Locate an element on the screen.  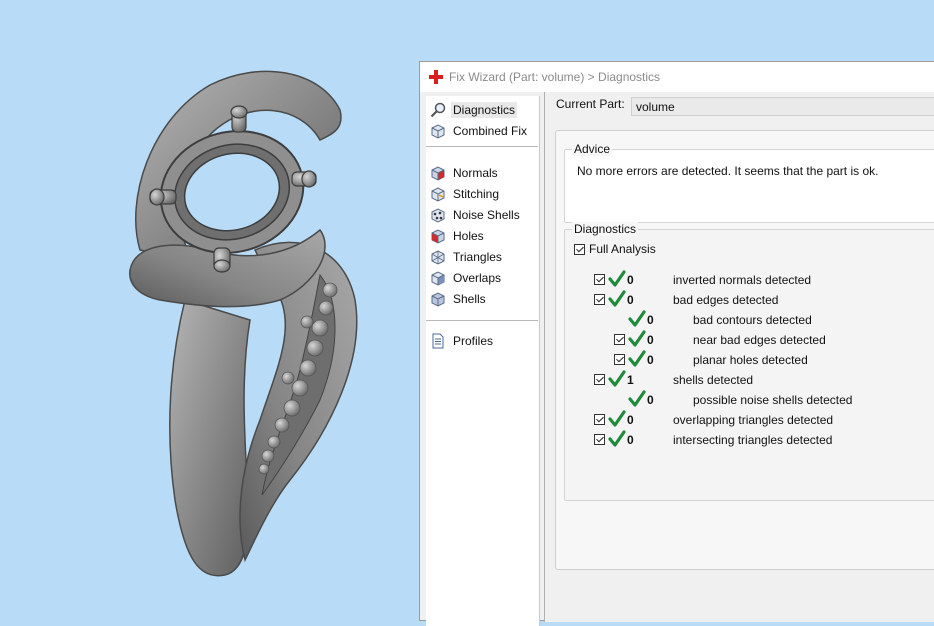
diagnostic-row-near-bad-edges: 0 near bad edges detected is located at coordinates (749, 340).